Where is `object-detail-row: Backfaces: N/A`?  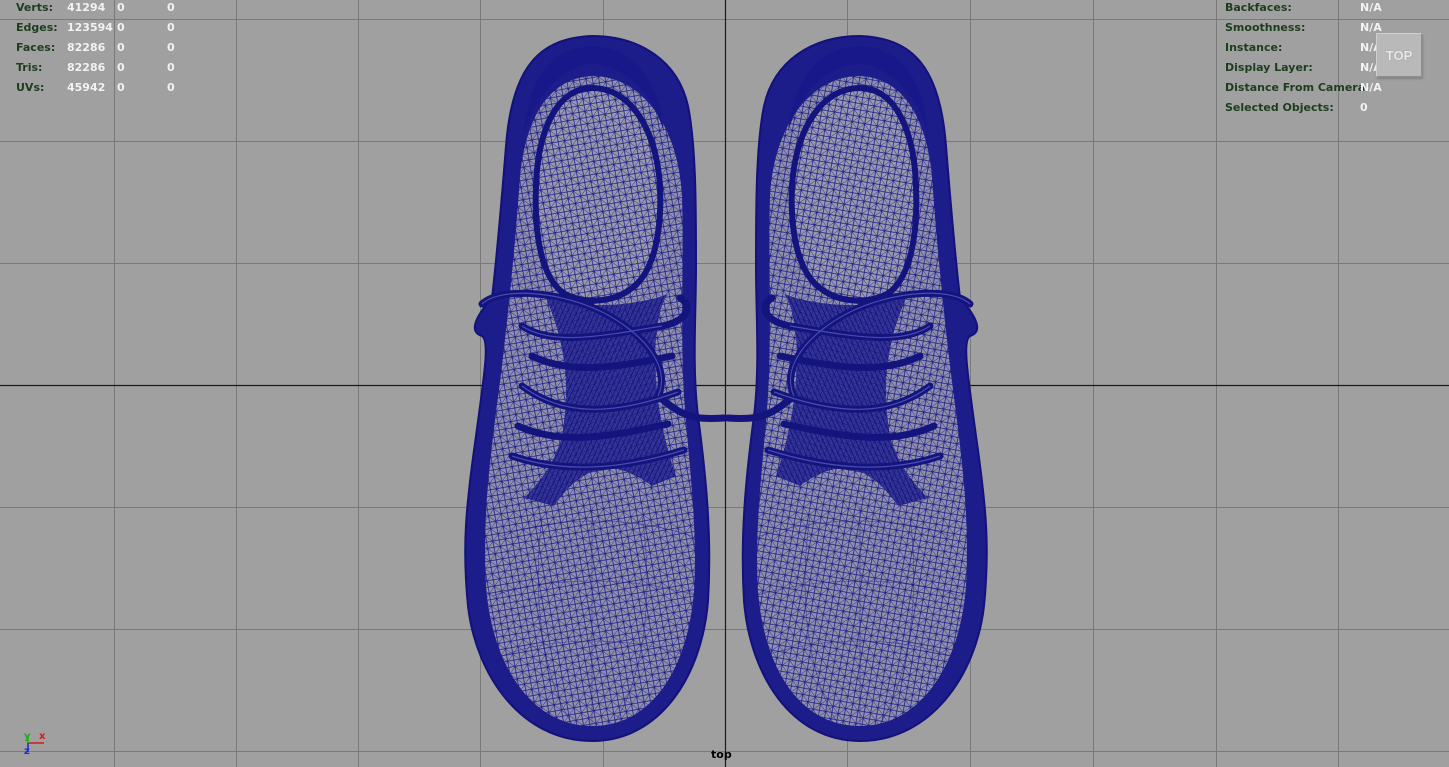 object-detail-row: Backfaces: N/A is located at coordinates (1337, 9).